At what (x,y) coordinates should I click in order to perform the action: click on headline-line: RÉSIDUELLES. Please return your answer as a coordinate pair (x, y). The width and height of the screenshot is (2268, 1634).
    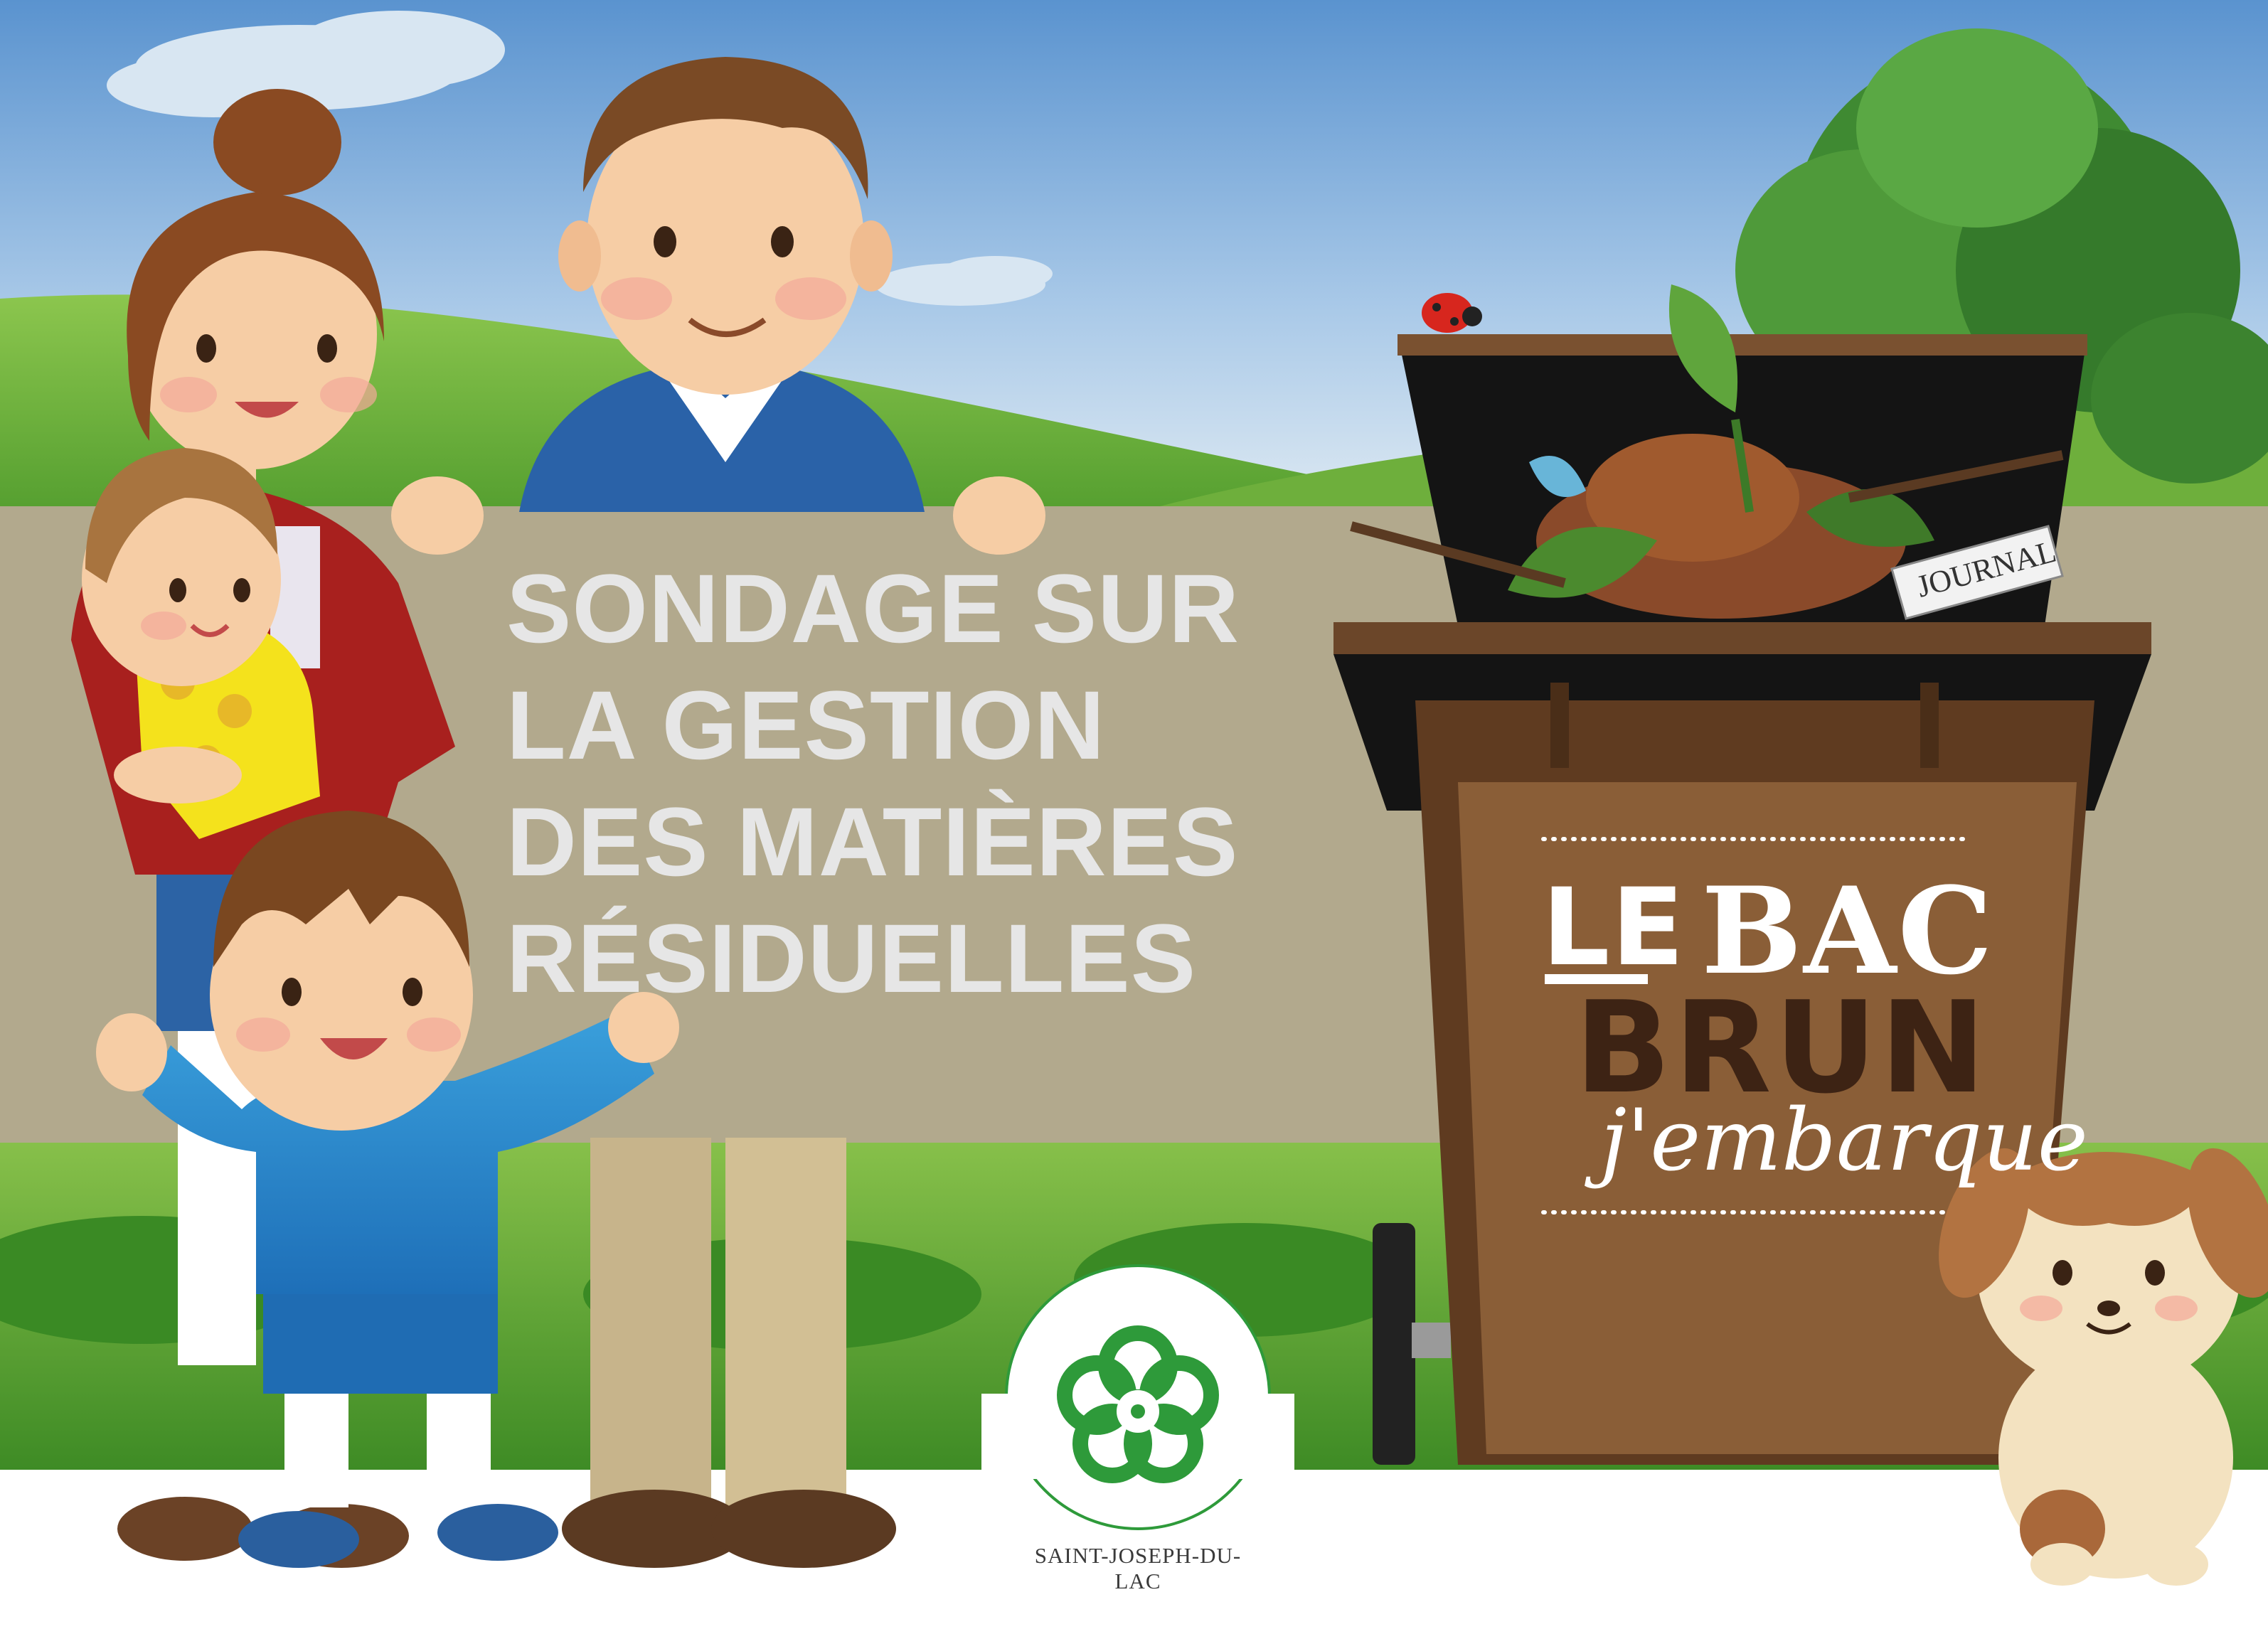
    Looking at the image, I should click on (851, 958).